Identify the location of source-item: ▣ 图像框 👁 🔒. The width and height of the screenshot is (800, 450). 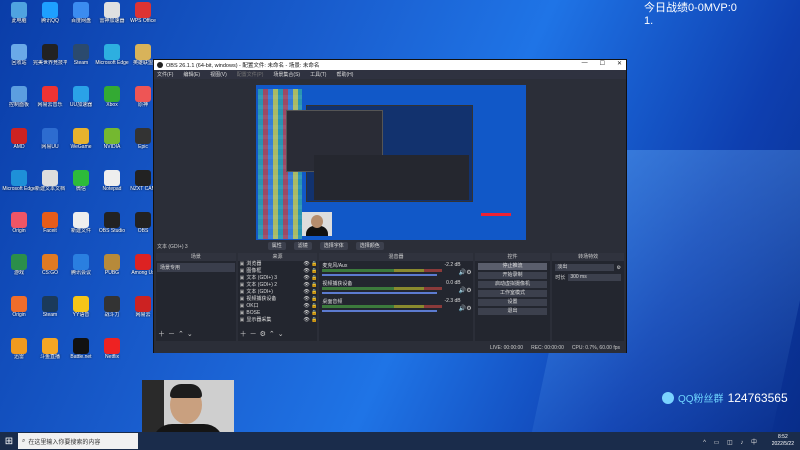
(278, 271).